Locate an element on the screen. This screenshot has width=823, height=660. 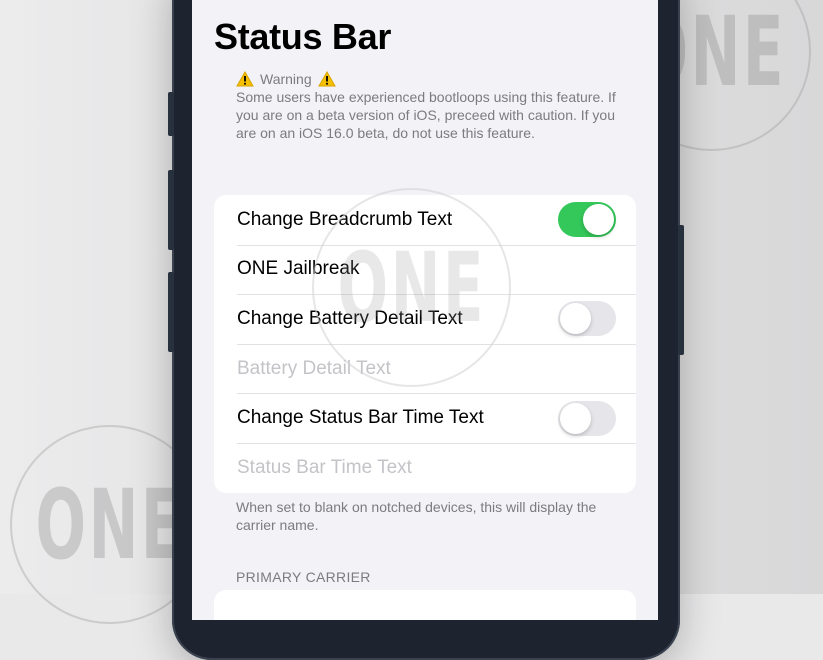
battery-detail-text-field: Battery Detail Text is located at coordinates (425, 368).